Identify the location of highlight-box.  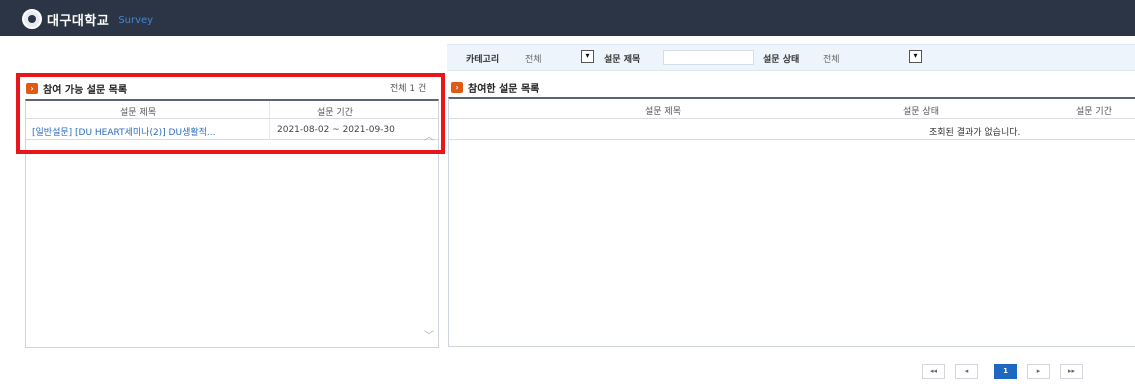
(230, 113).